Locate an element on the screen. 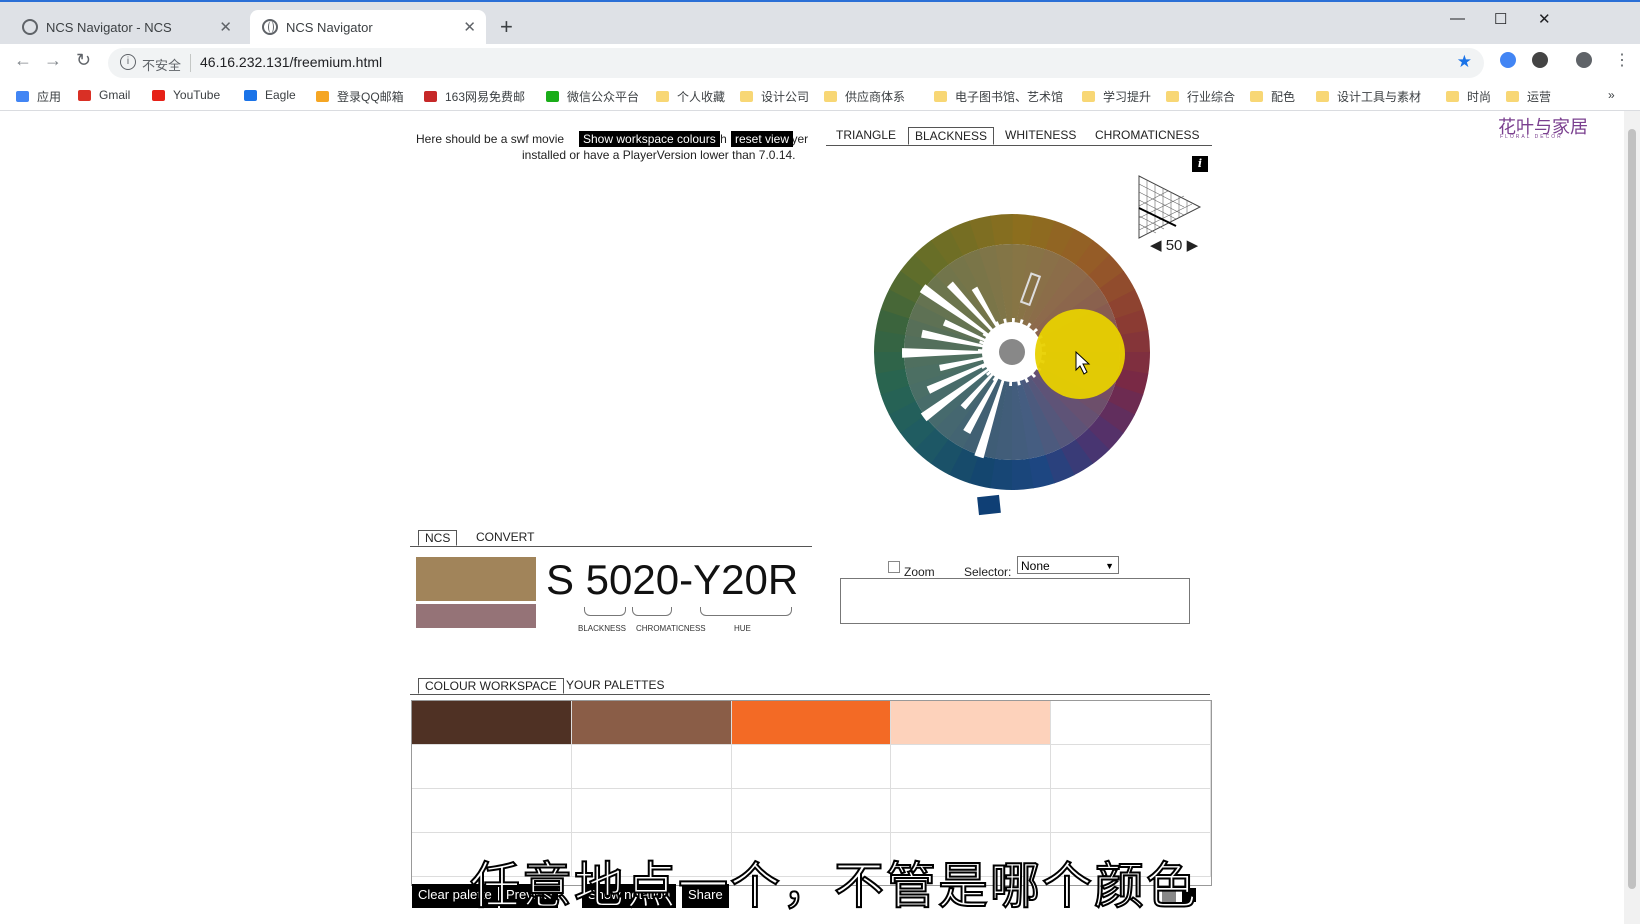  eagle-icon is located at coordinates (250, 95).